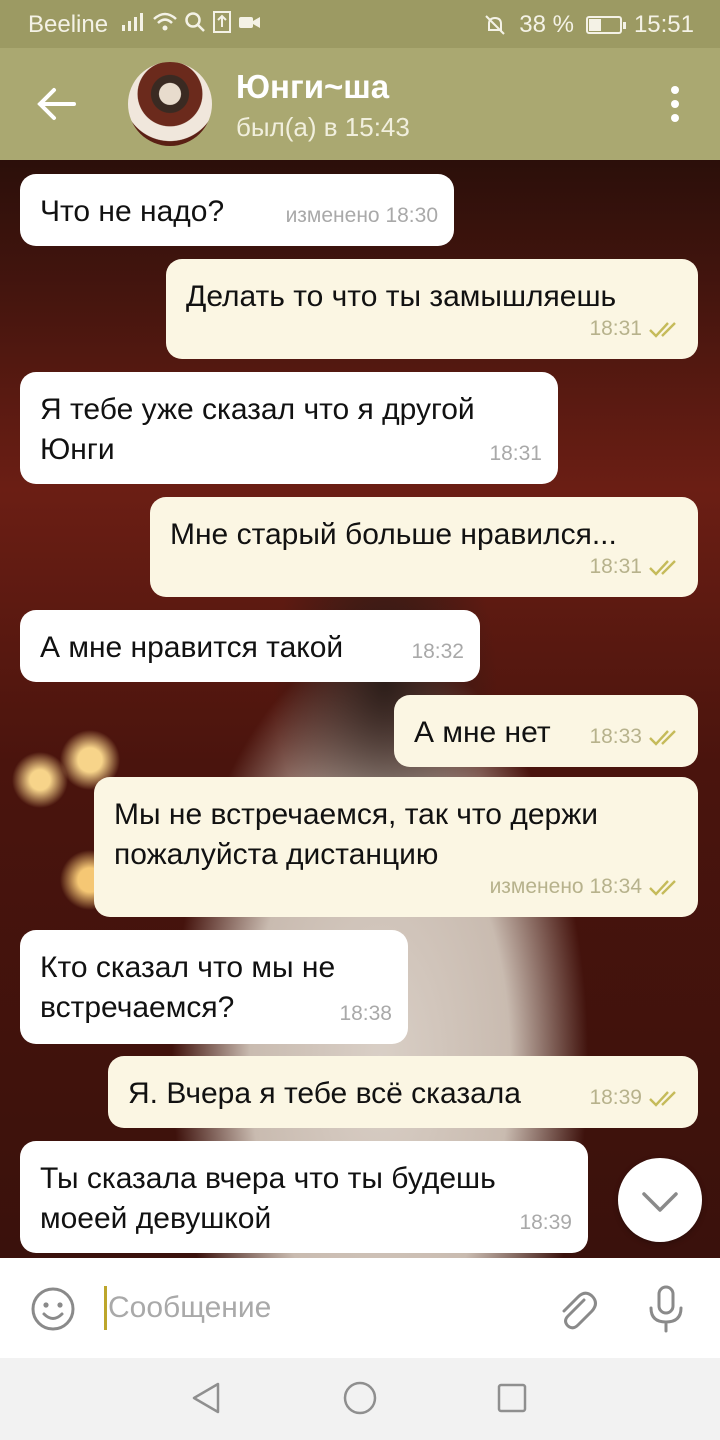 The width and height of the screenshot is (720, 1440). I want to click on upload-icon, so click(222, 22).